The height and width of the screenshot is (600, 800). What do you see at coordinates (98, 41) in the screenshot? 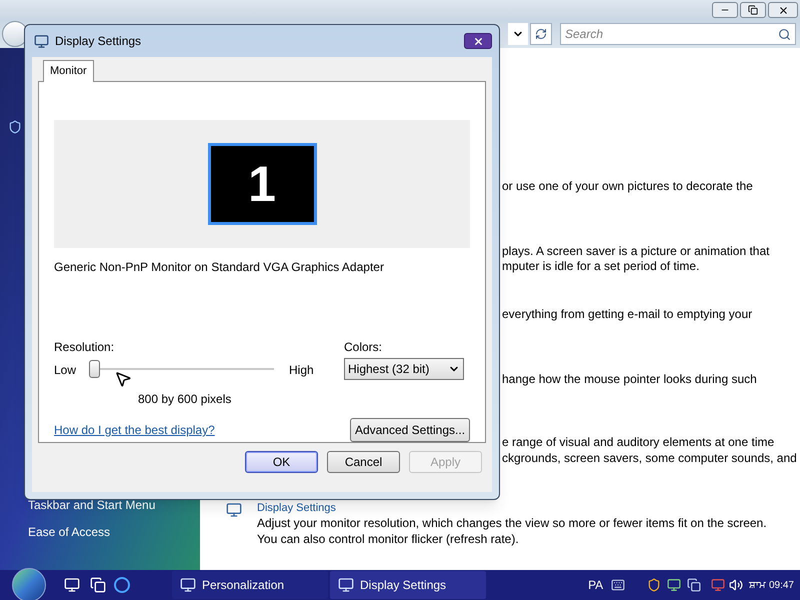
I see `dialog-title: Display Settings` at bounding box center [98, 41].